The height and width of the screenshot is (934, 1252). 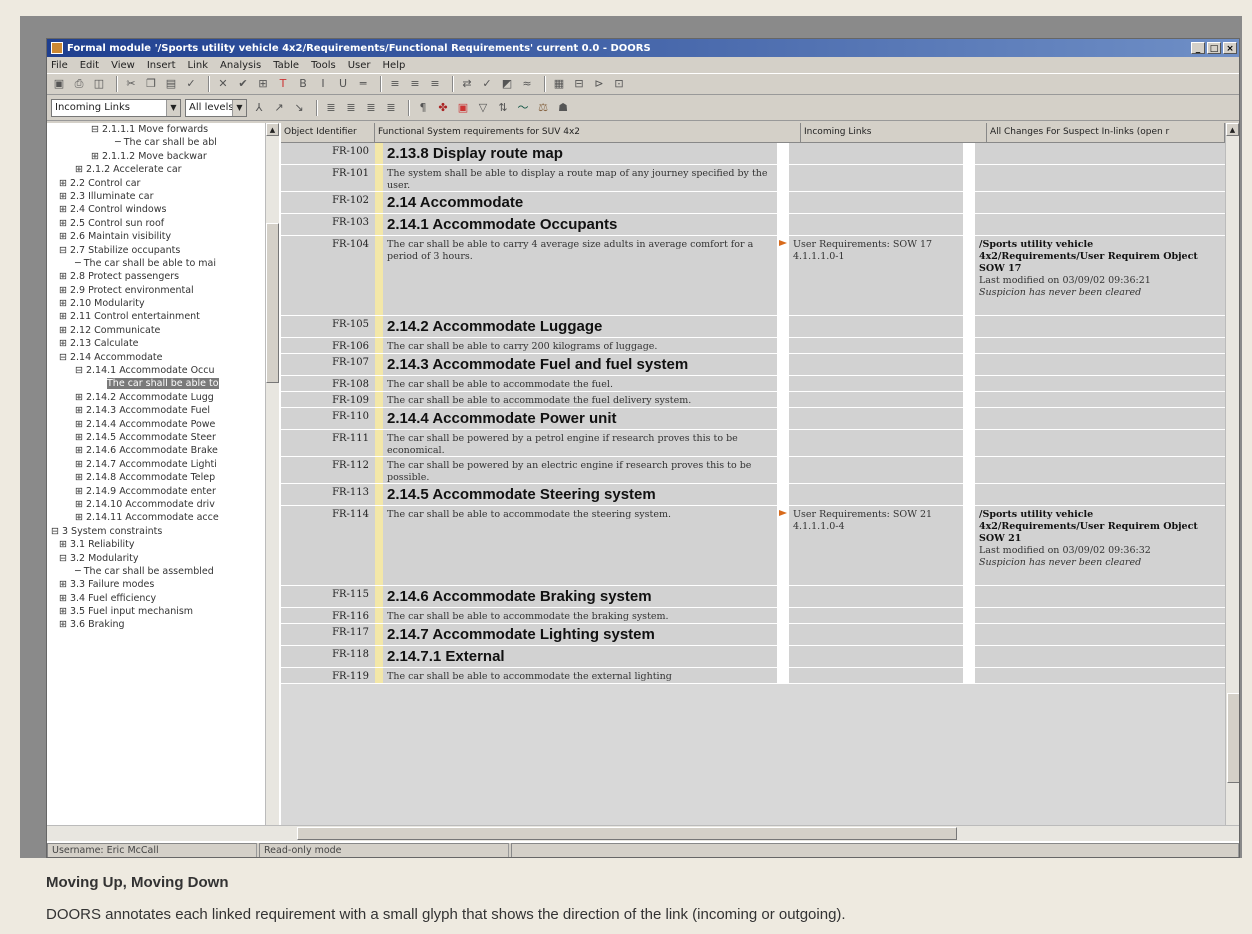 What do you see at coordinates (643, 833) in the screenshot?
I see `horizontal-scrollbar` at bounding box center [643, 833].